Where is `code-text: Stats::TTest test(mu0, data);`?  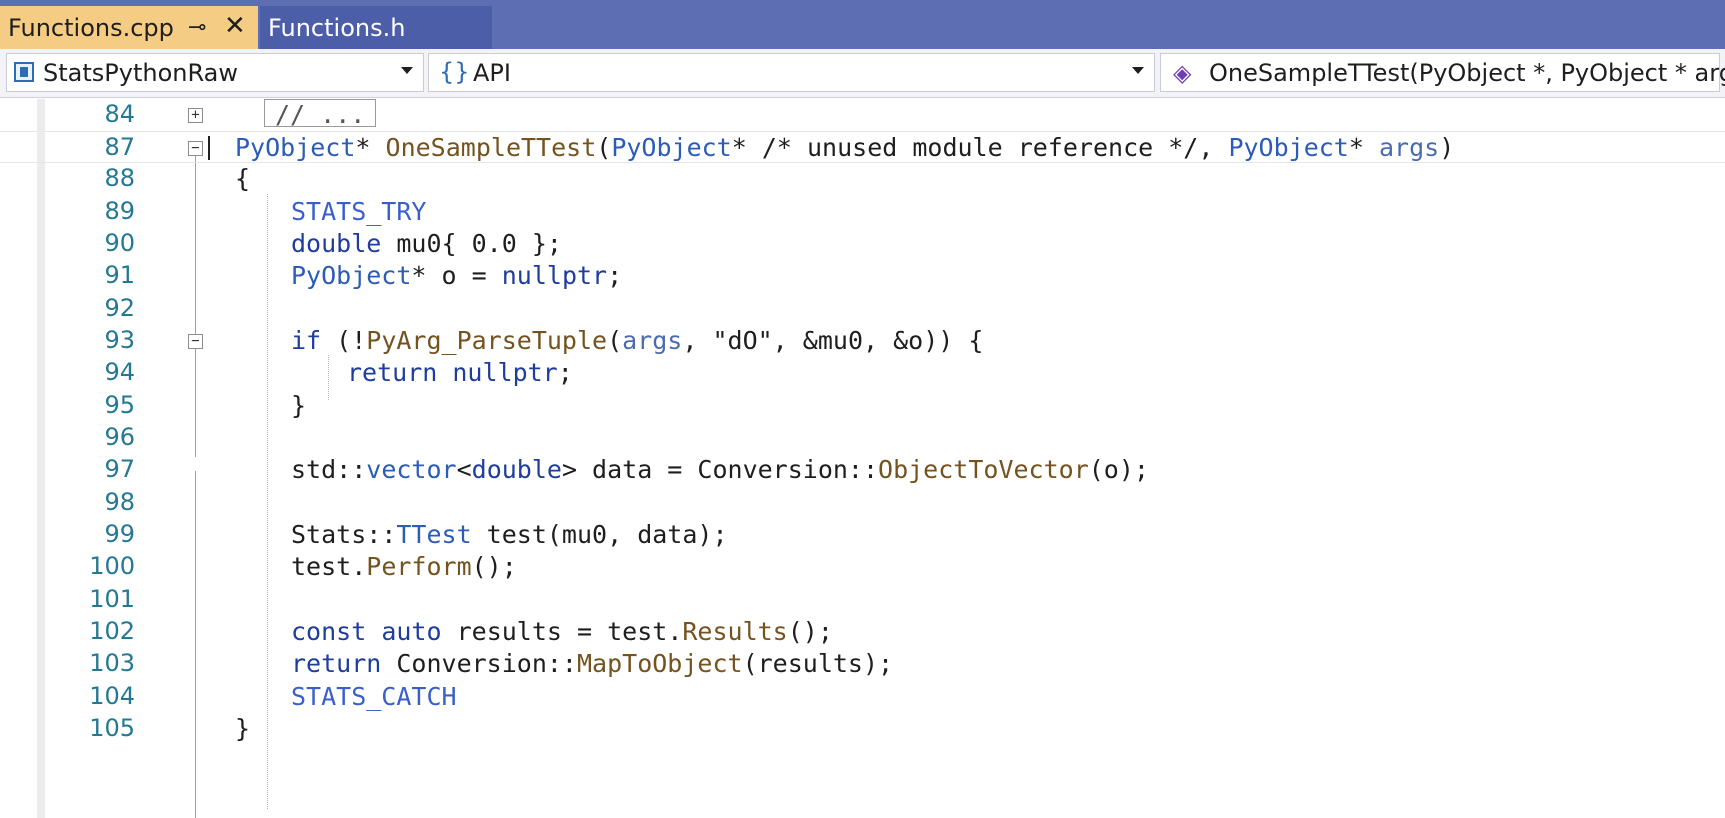
code-text: Stats::TTest test(mu0, data); is located at coordinates (509, 534).